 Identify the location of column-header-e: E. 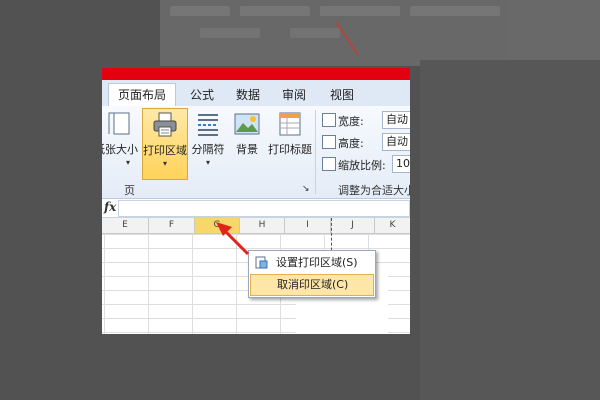
(125, 226).